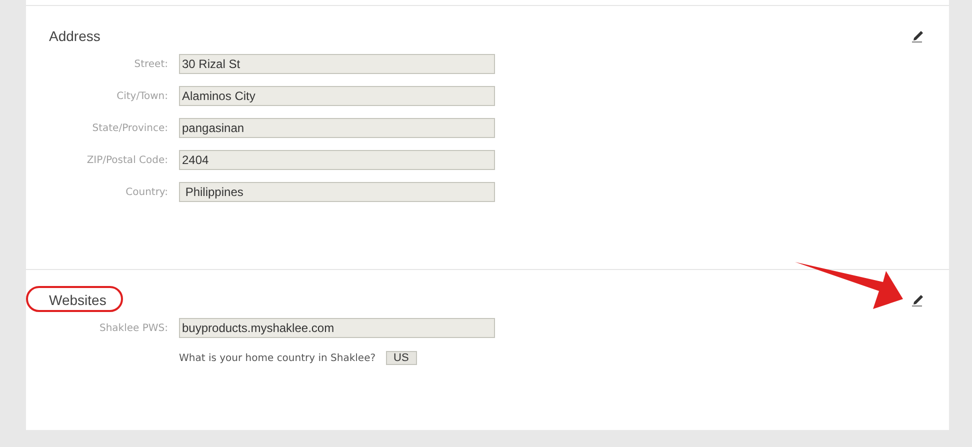 This screenshot has height=447, width=972. What do you see at coordinates (401, 358) in the screenshot?
I see `country-value: US` at bounding box center [401, 358].